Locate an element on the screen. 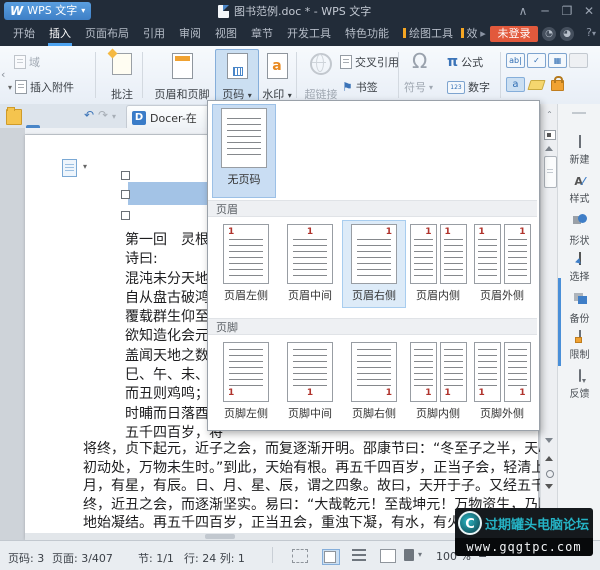  wps-menu-button: W WPS 文字 ▾ is located at coordinates (48, 11).